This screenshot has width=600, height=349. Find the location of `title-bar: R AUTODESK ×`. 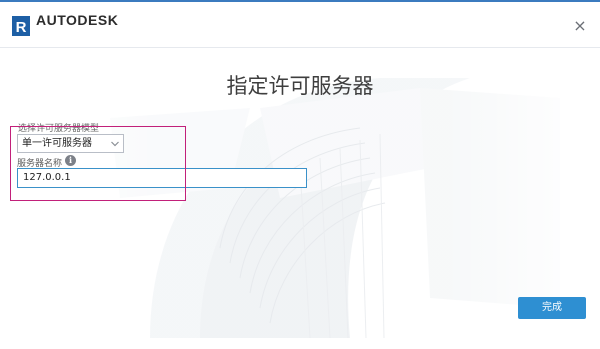

title-bar: R AUTODESK × is located at coordinates (300, 24).